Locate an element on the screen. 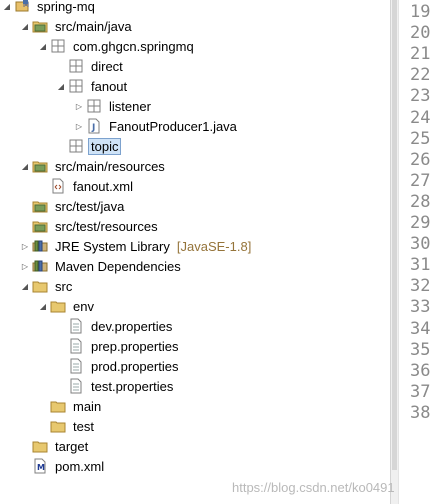 The image size is (435, 504). tree-item-label: src is located at coordinates (64, 286).